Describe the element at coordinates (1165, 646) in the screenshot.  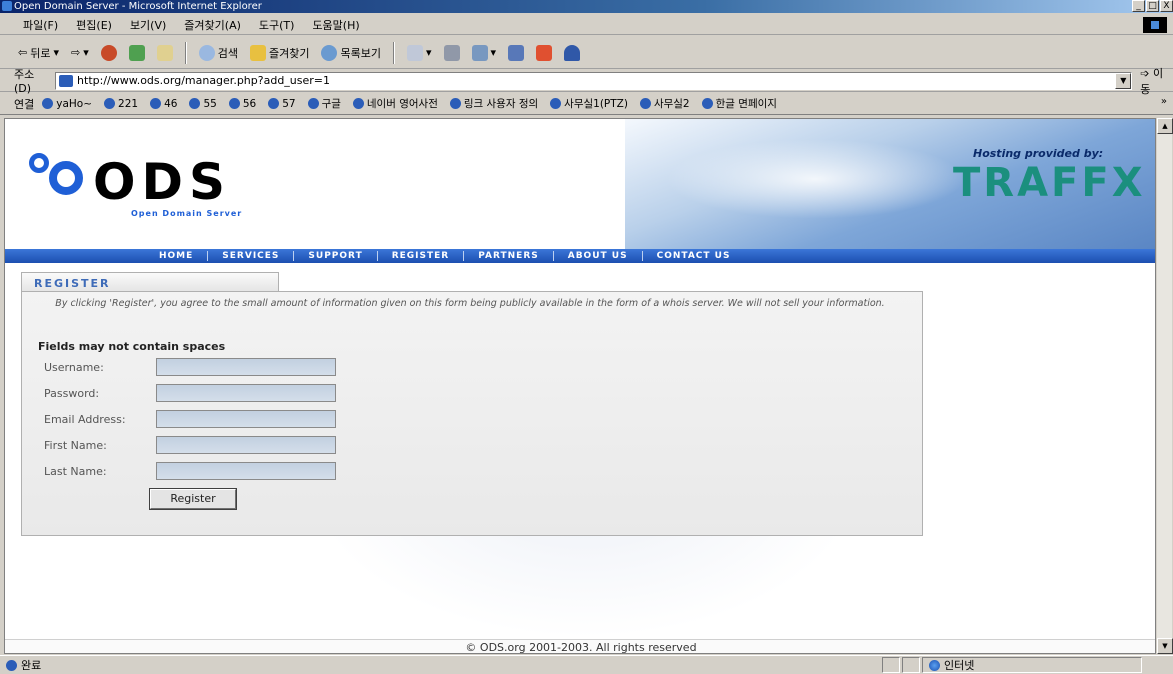
I see `scroll-down-arrow-icon: ▼` at that location.